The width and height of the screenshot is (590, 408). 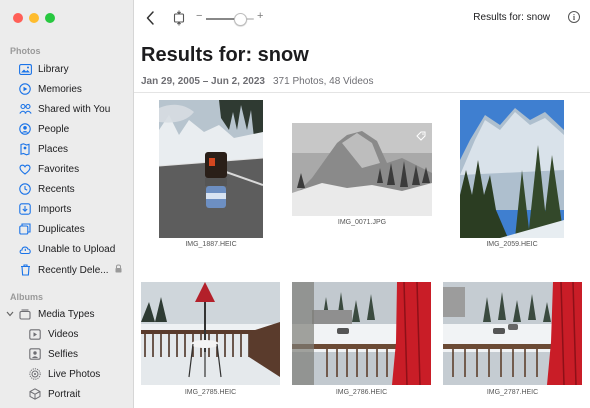 I want to click on zoom-window-button, so click(x=50, y=18).